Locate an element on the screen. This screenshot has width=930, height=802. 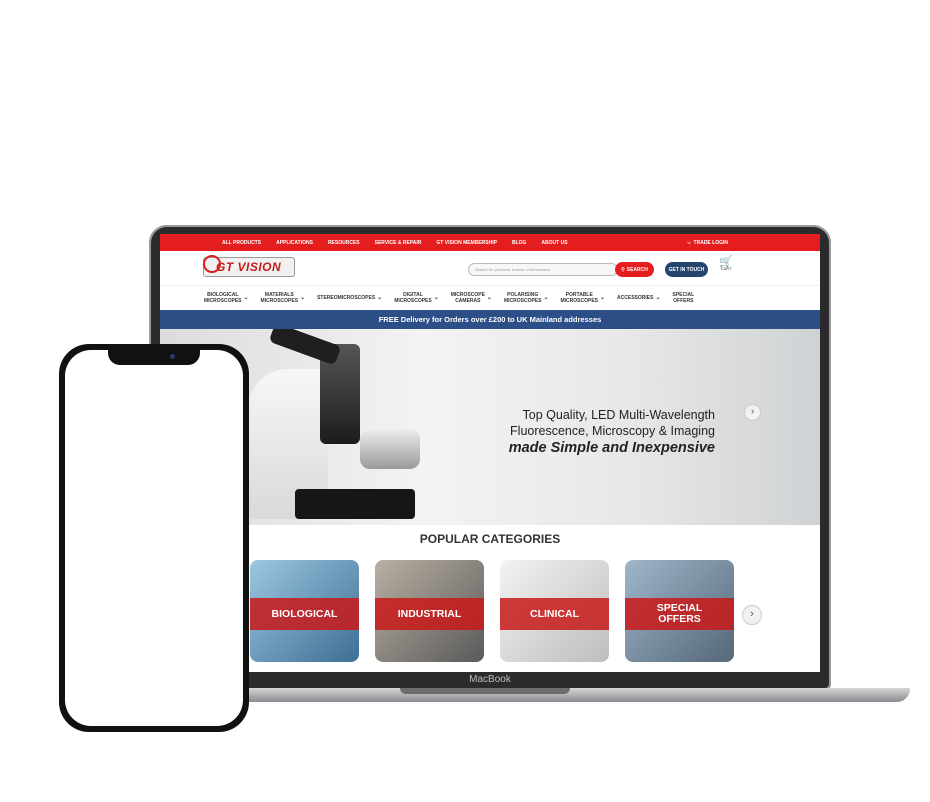
microscope-objectives is located at coordinates (390, 449).